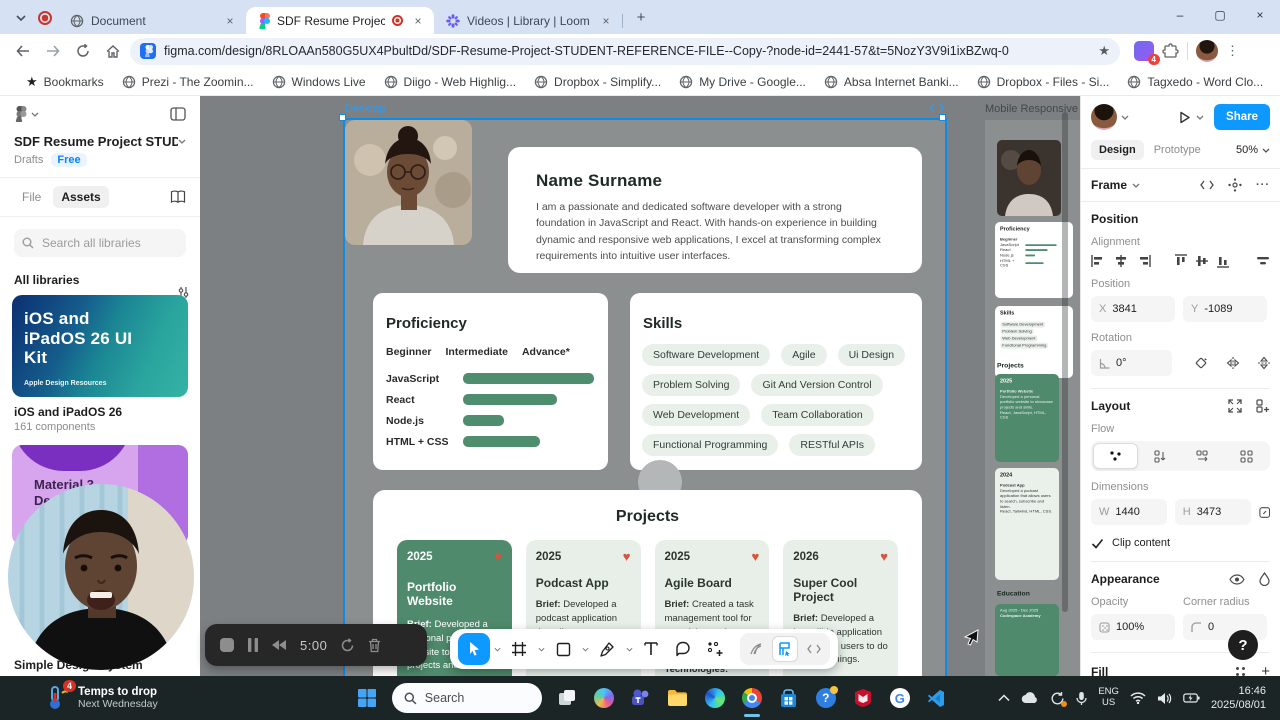  I want to click on align-middle-v-icon, so click(1202, 261).